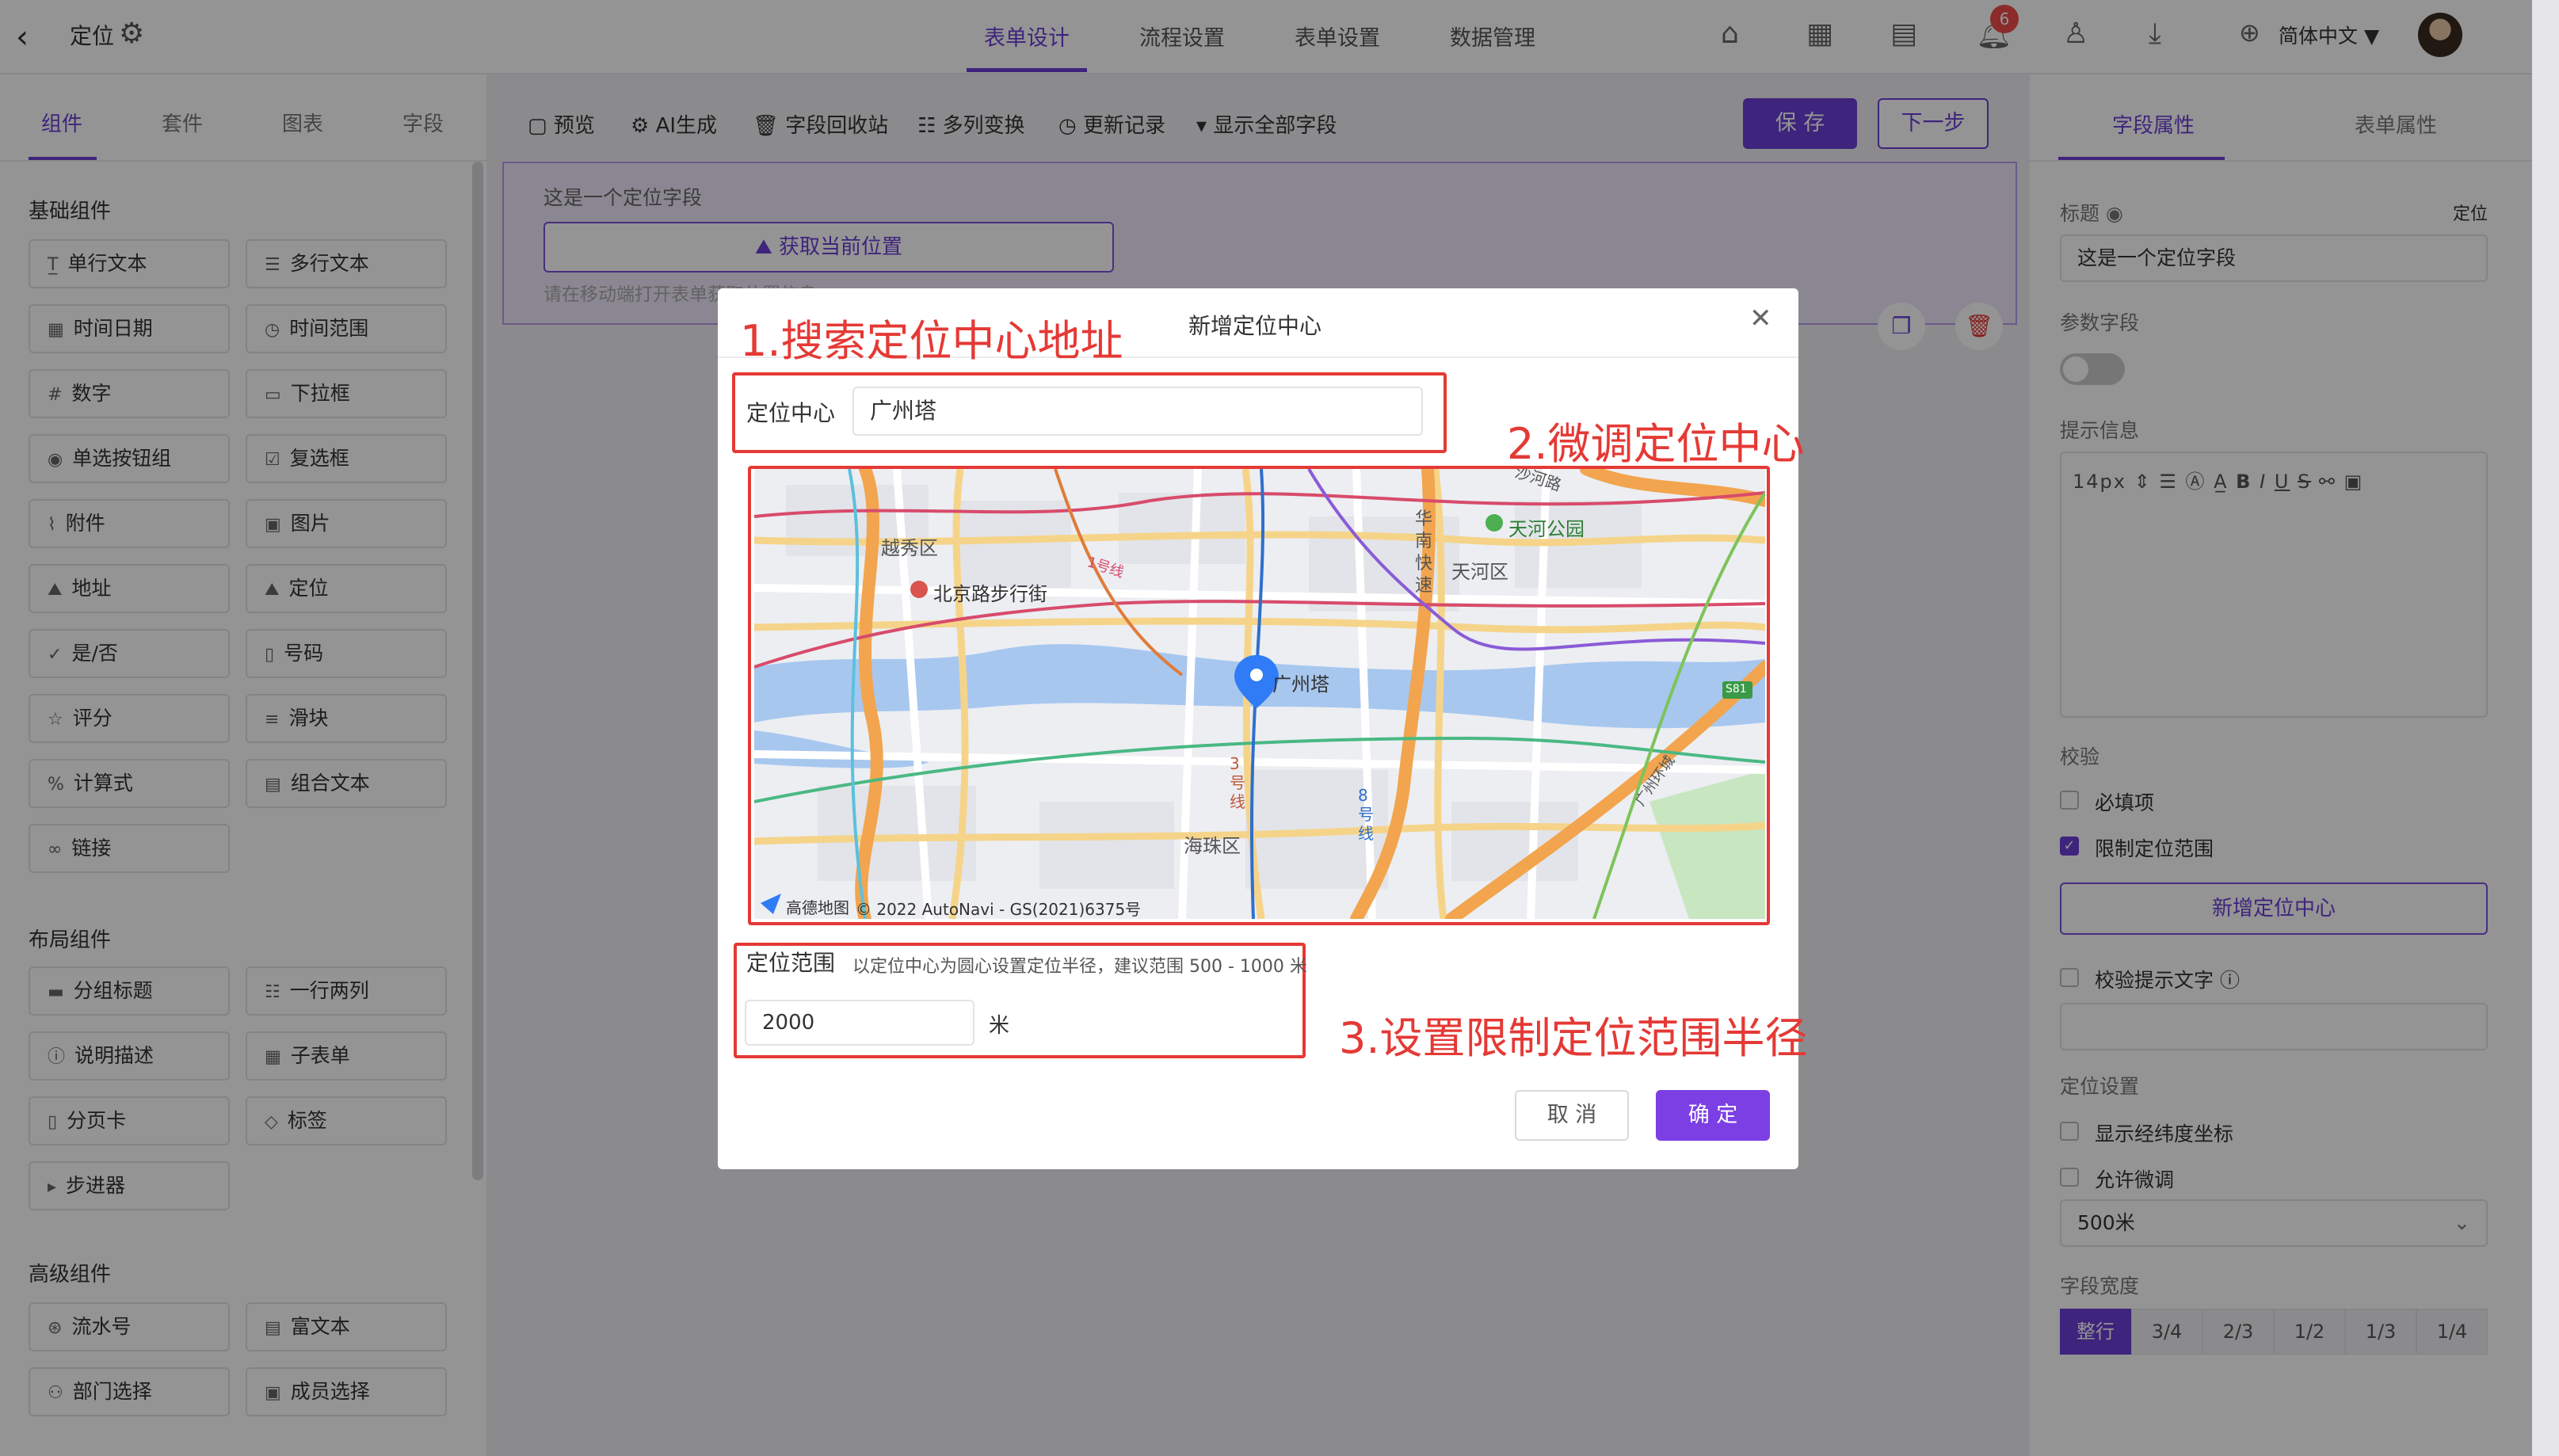 This screenshot has height=1456, width=2559. I want to click on window-scrollbar, so click(2545, 728).